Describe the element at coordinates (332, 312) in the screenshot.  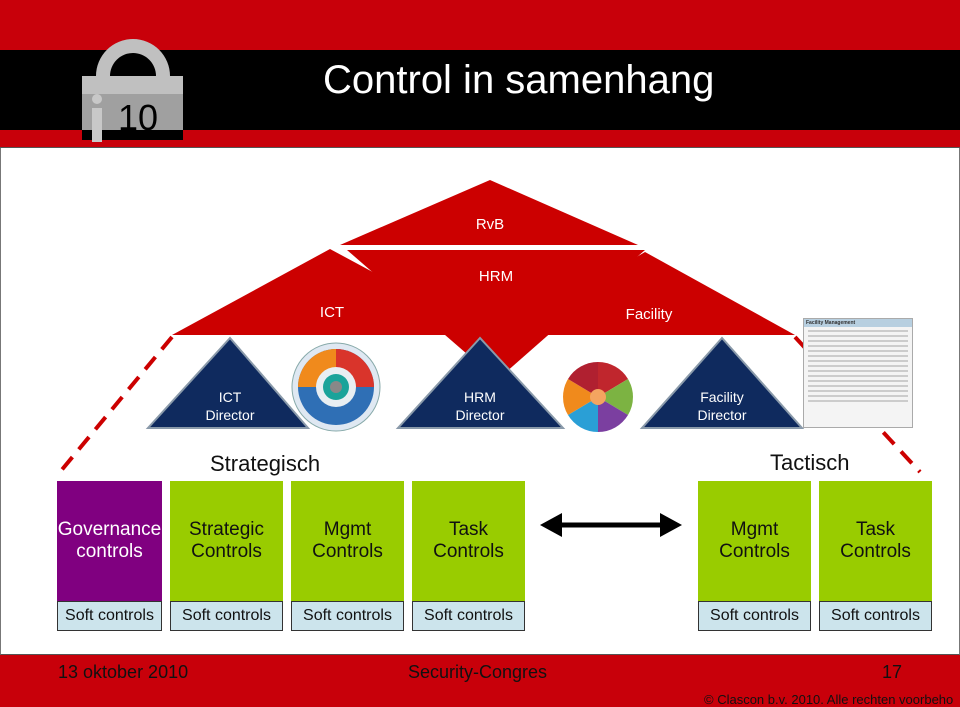
I see `ict-label: ICT` at that location.